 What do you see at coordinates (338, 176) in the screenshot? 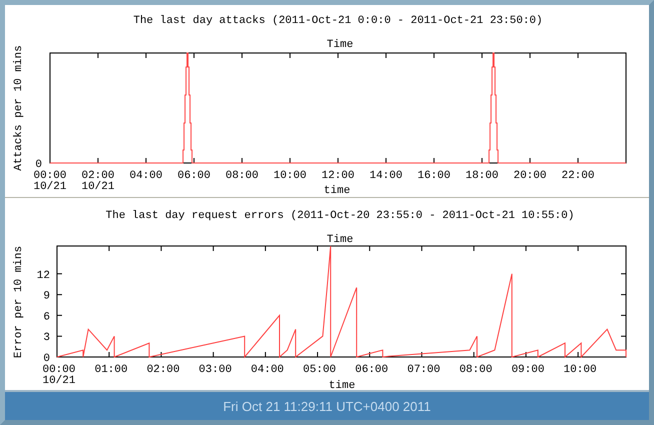
I see `tick-label: 12:00` at bounding box center [338, 176].